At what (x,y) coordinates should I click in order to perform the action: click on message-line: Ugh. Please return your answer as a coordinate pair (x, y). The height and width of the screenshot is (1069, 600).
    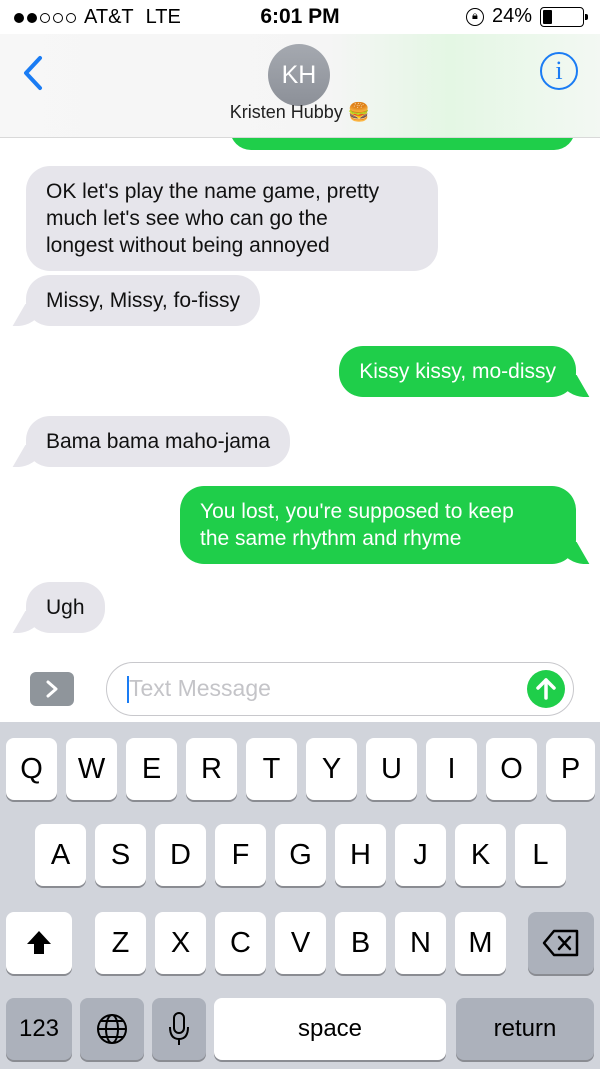
    Looking at the image, I should click on (65, 607).